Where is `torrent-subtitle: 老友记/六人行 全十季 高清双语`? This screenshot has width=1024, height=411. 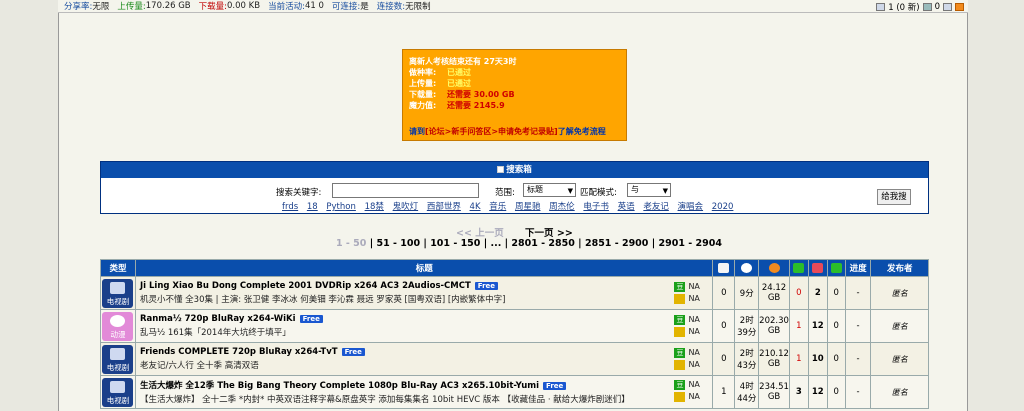
torrent-subtitle: 老友记/六人行 全十季 高清双语 is located at coordinates (199, 366).